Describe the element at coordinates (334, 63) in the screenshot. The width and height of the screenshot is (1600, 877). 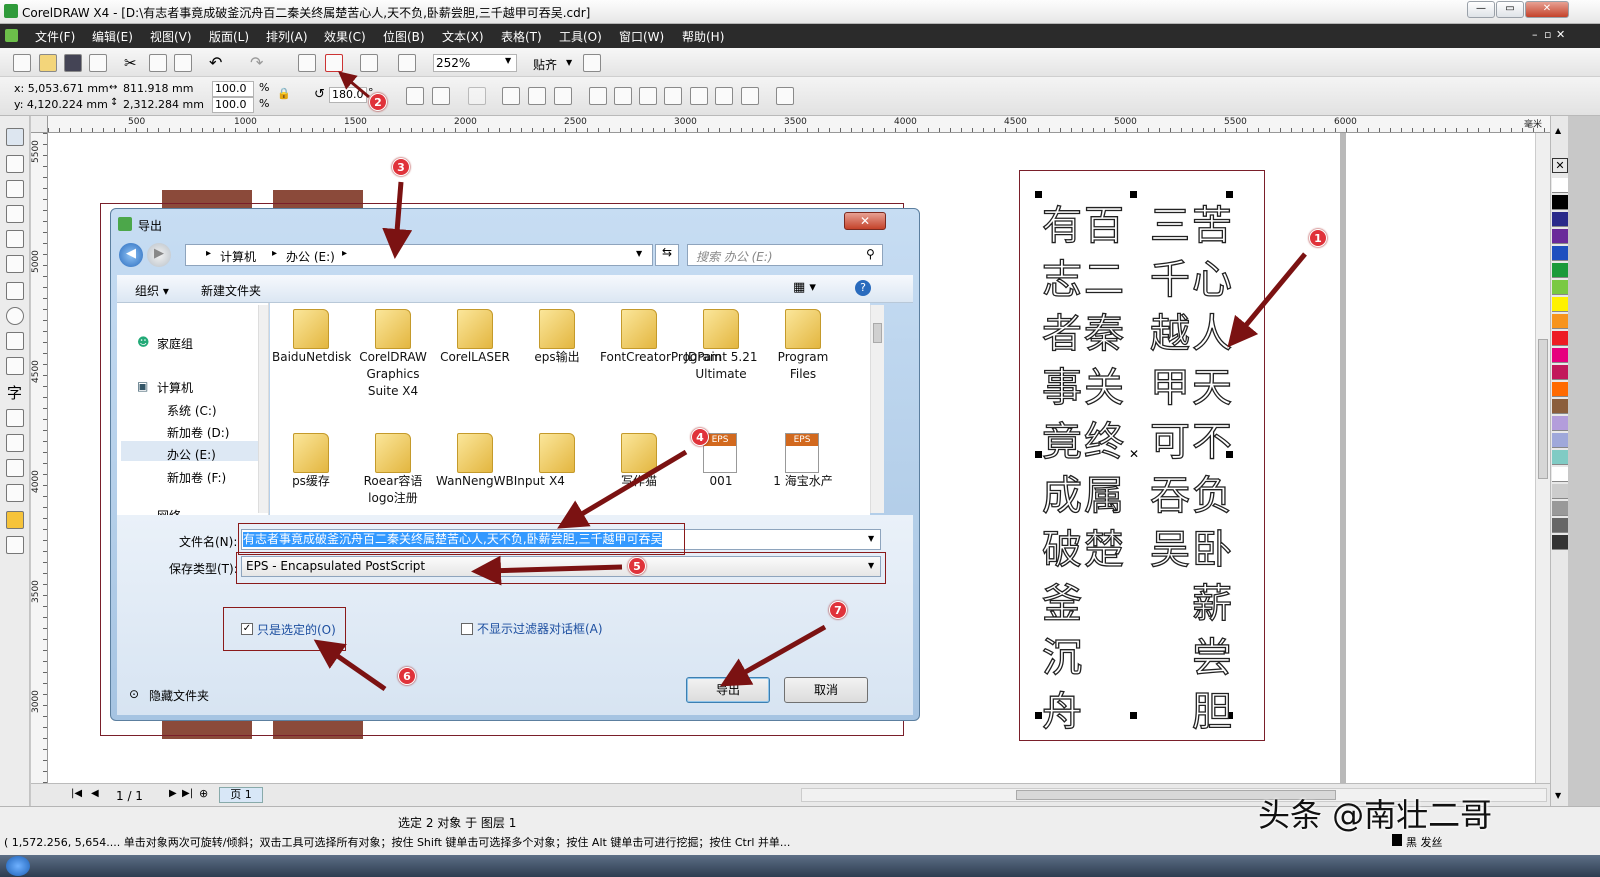
I see `export-icon` at that location.